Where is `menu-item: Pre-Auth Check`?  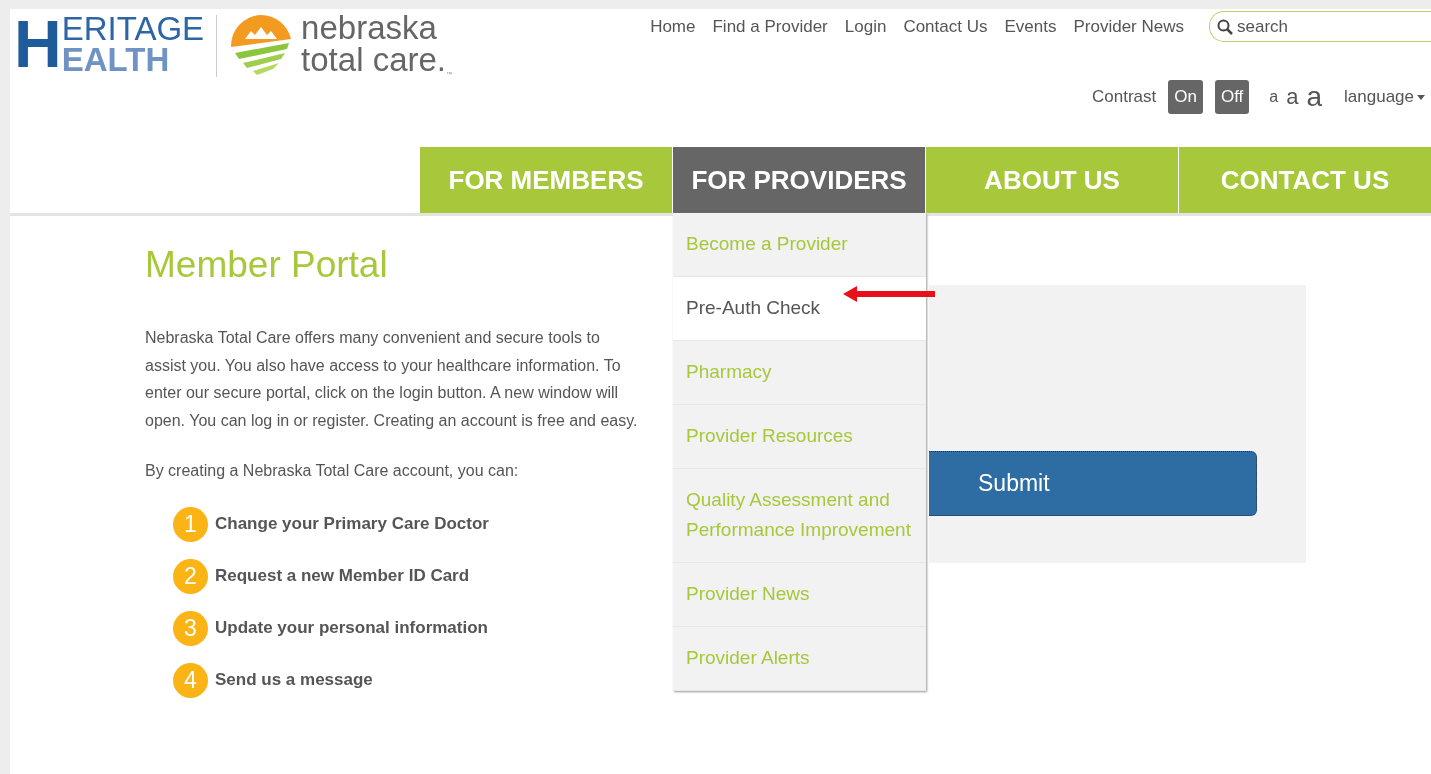 menu-item: Pre-Auth Check is located at coordinates (799, 309).